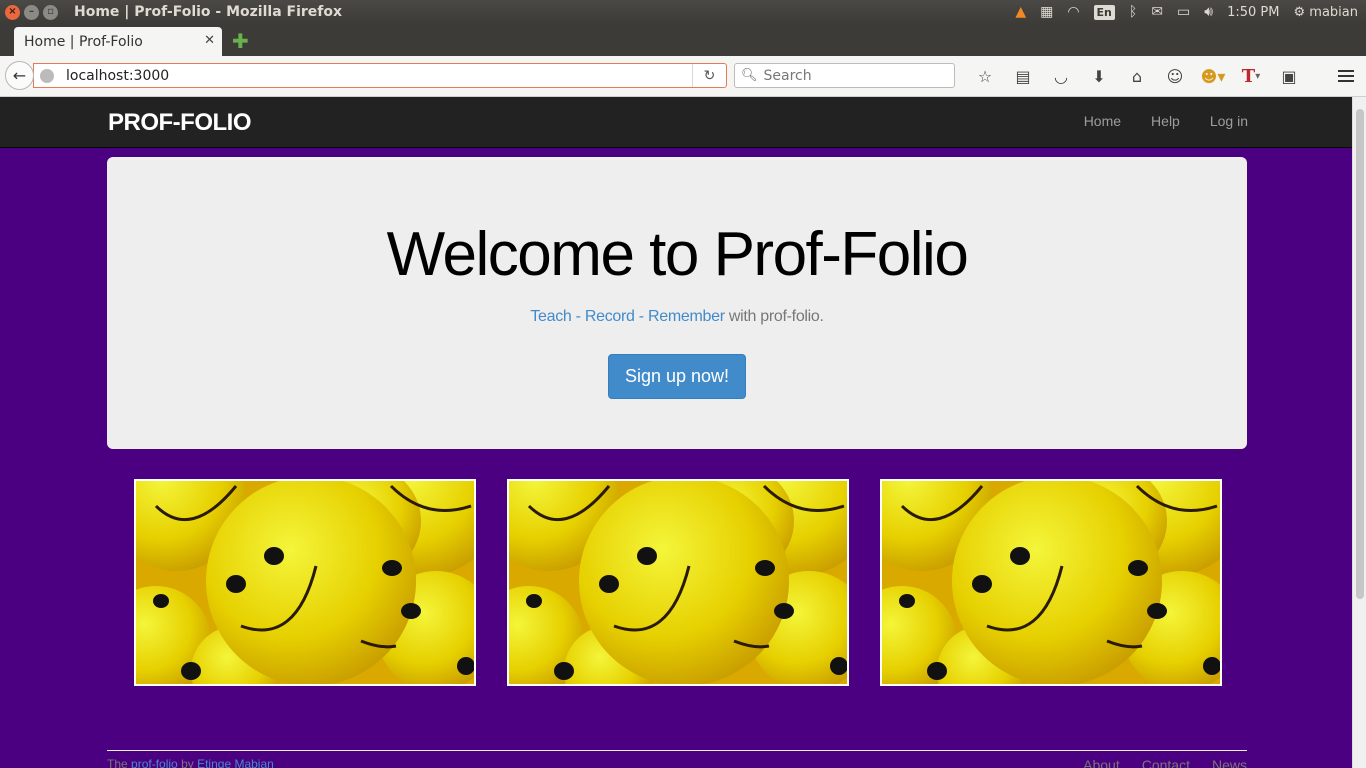 The height and width of the screenshot is (768, 1366). I want to click on home-icon: ⌂, so click(1137, 76).